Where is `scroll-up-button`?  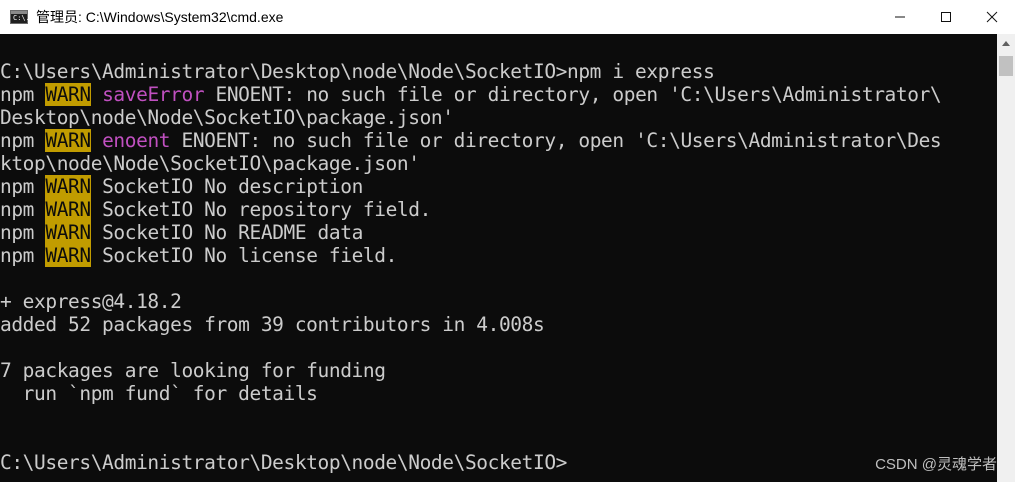 scroll-up-button is located at coordinates (1006, 43).